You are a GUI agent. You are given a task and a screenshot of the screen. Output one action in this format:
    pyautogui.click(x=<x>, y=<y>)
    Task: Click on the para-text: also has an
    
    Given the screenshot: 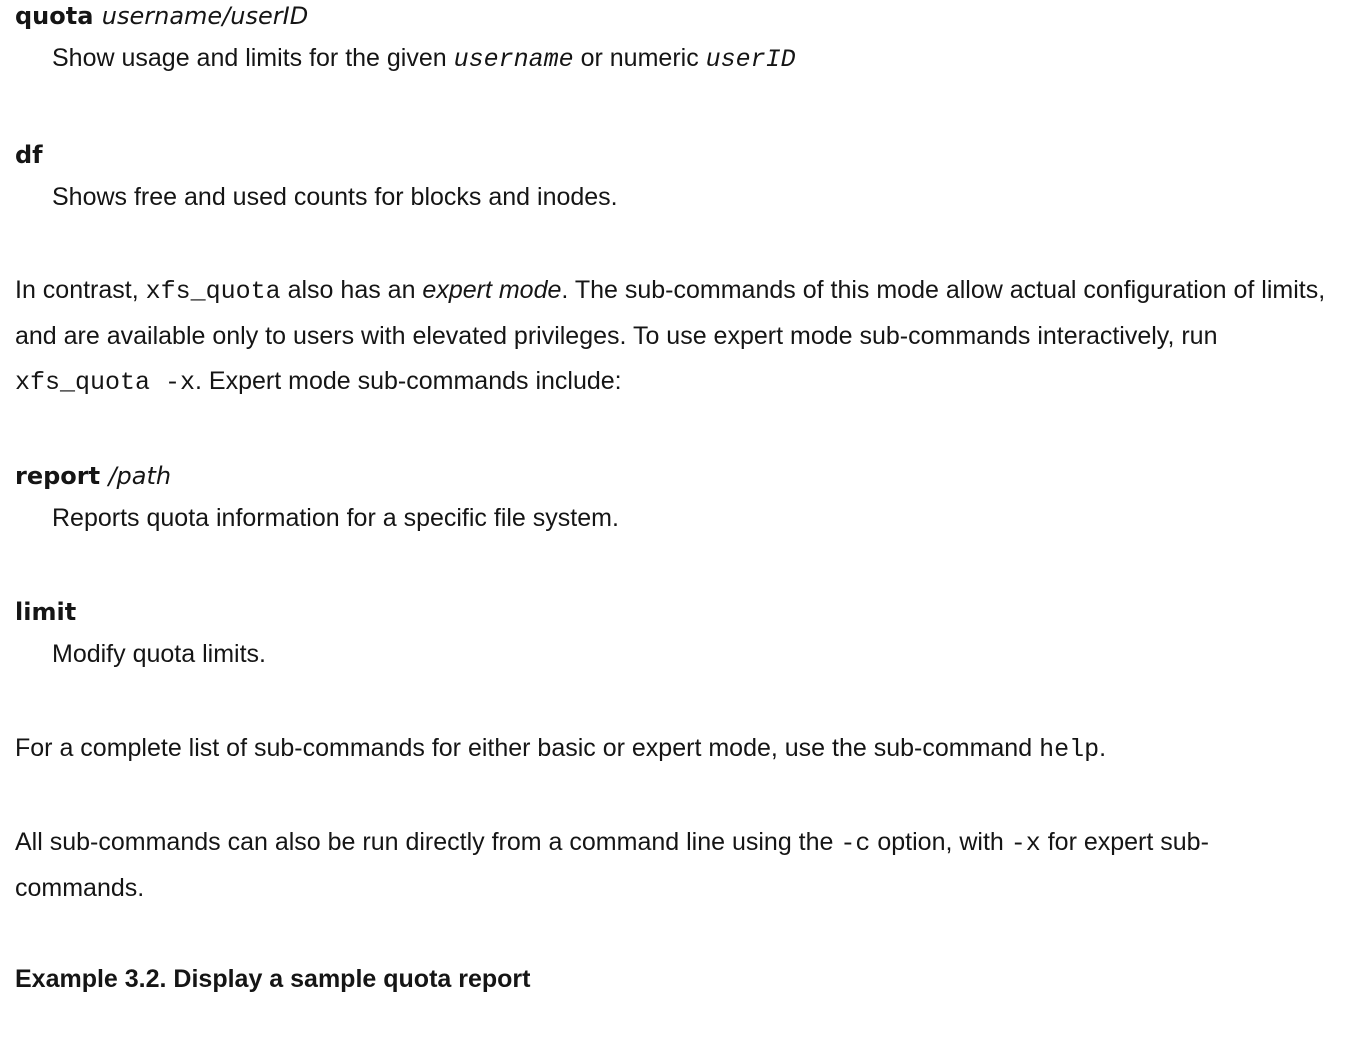 What is the action you would take?
    pyautogui.click(x=351, y=290)
    